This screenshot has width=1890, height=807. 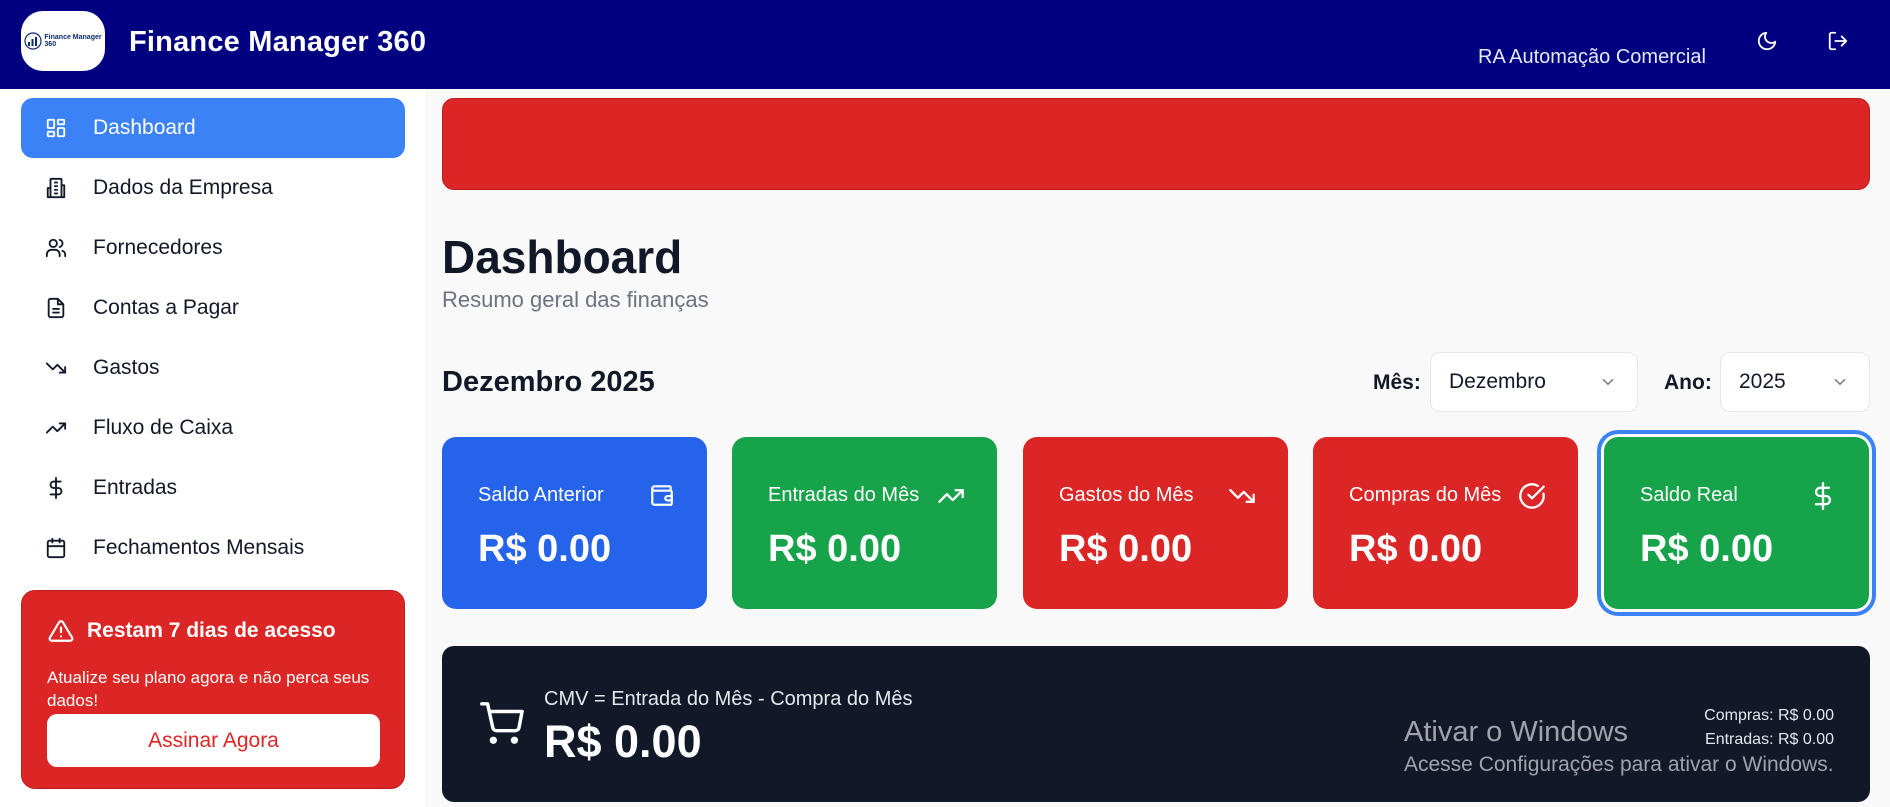 I want to click on sidebar-item-fechamentos-mensais: Fechamentos Mensais, so click(x=213, y=548).